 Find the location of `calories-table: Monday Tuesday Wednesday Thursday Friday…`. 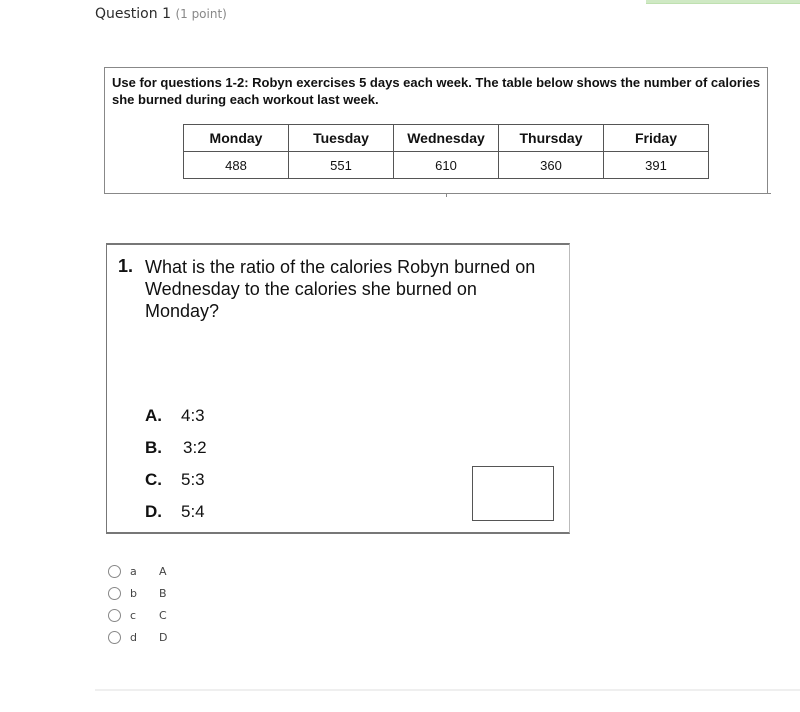

calories-table: Monday Tuesday Wednesday Thursday Friday… is located at coordinates (446, 151).